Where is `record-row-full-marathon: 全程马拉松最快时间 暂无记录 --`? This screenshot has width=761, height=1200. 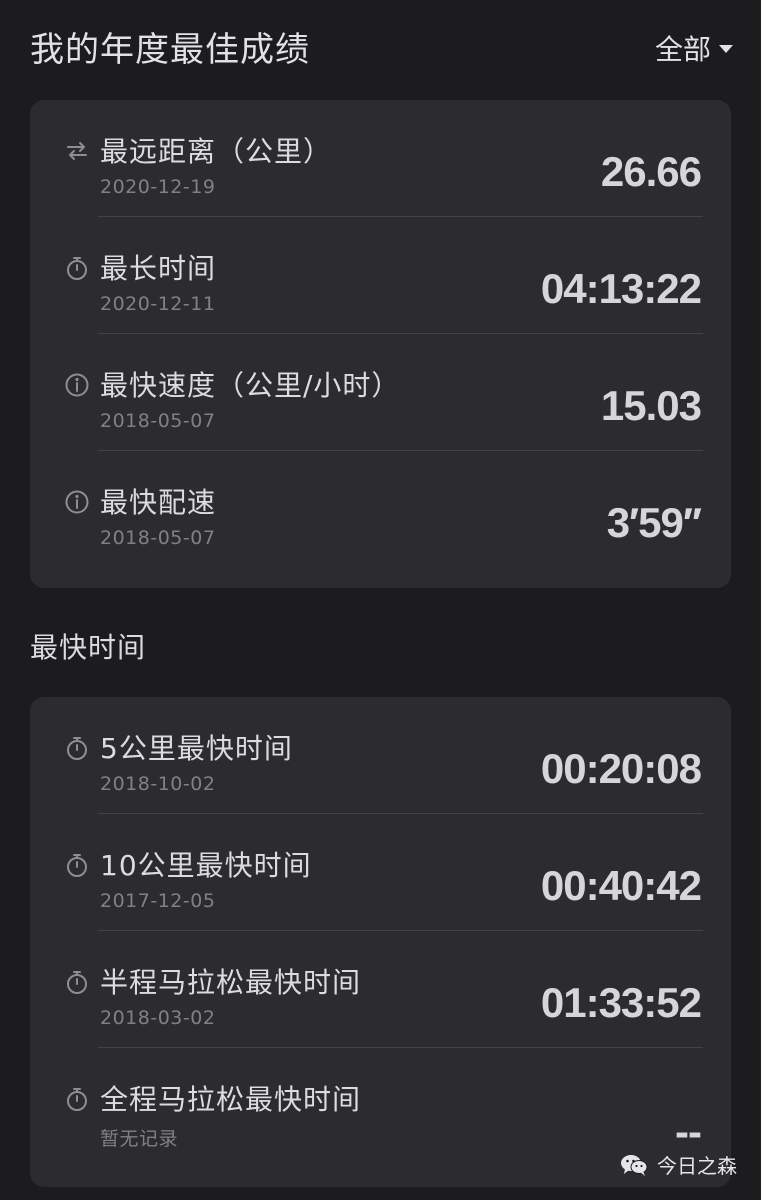 record-row-full-marathon: 全程马拉松最快时间 暂无记录 -- is located at coordinates (380, 1106).